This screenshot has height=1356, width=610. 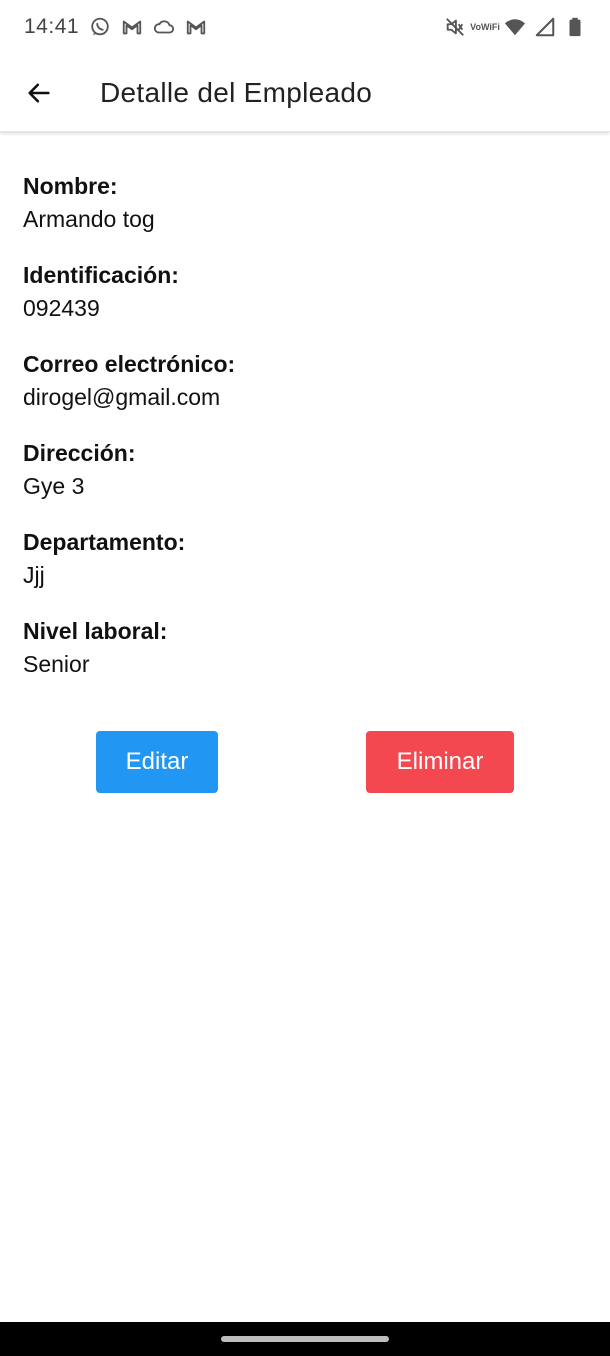 I want to click on field-value: Senior, so click(x=56, y=664).